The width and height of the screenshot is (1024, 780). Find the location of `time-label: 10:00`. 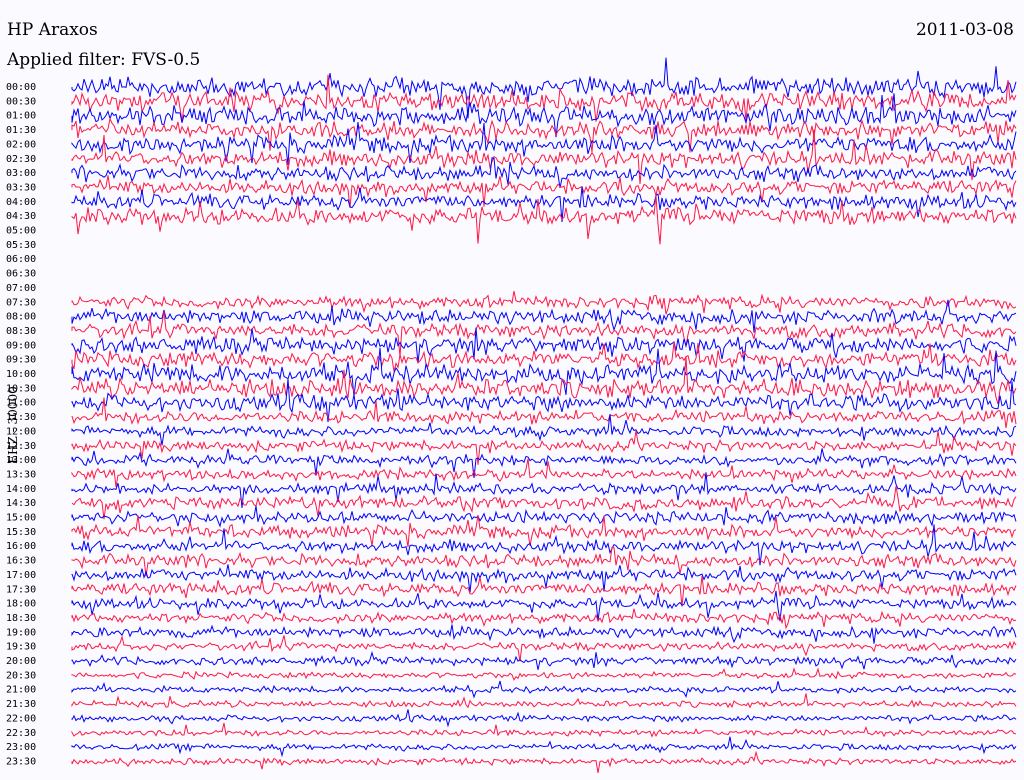

time-label: 10:00 is located at coordinates (21, 374).